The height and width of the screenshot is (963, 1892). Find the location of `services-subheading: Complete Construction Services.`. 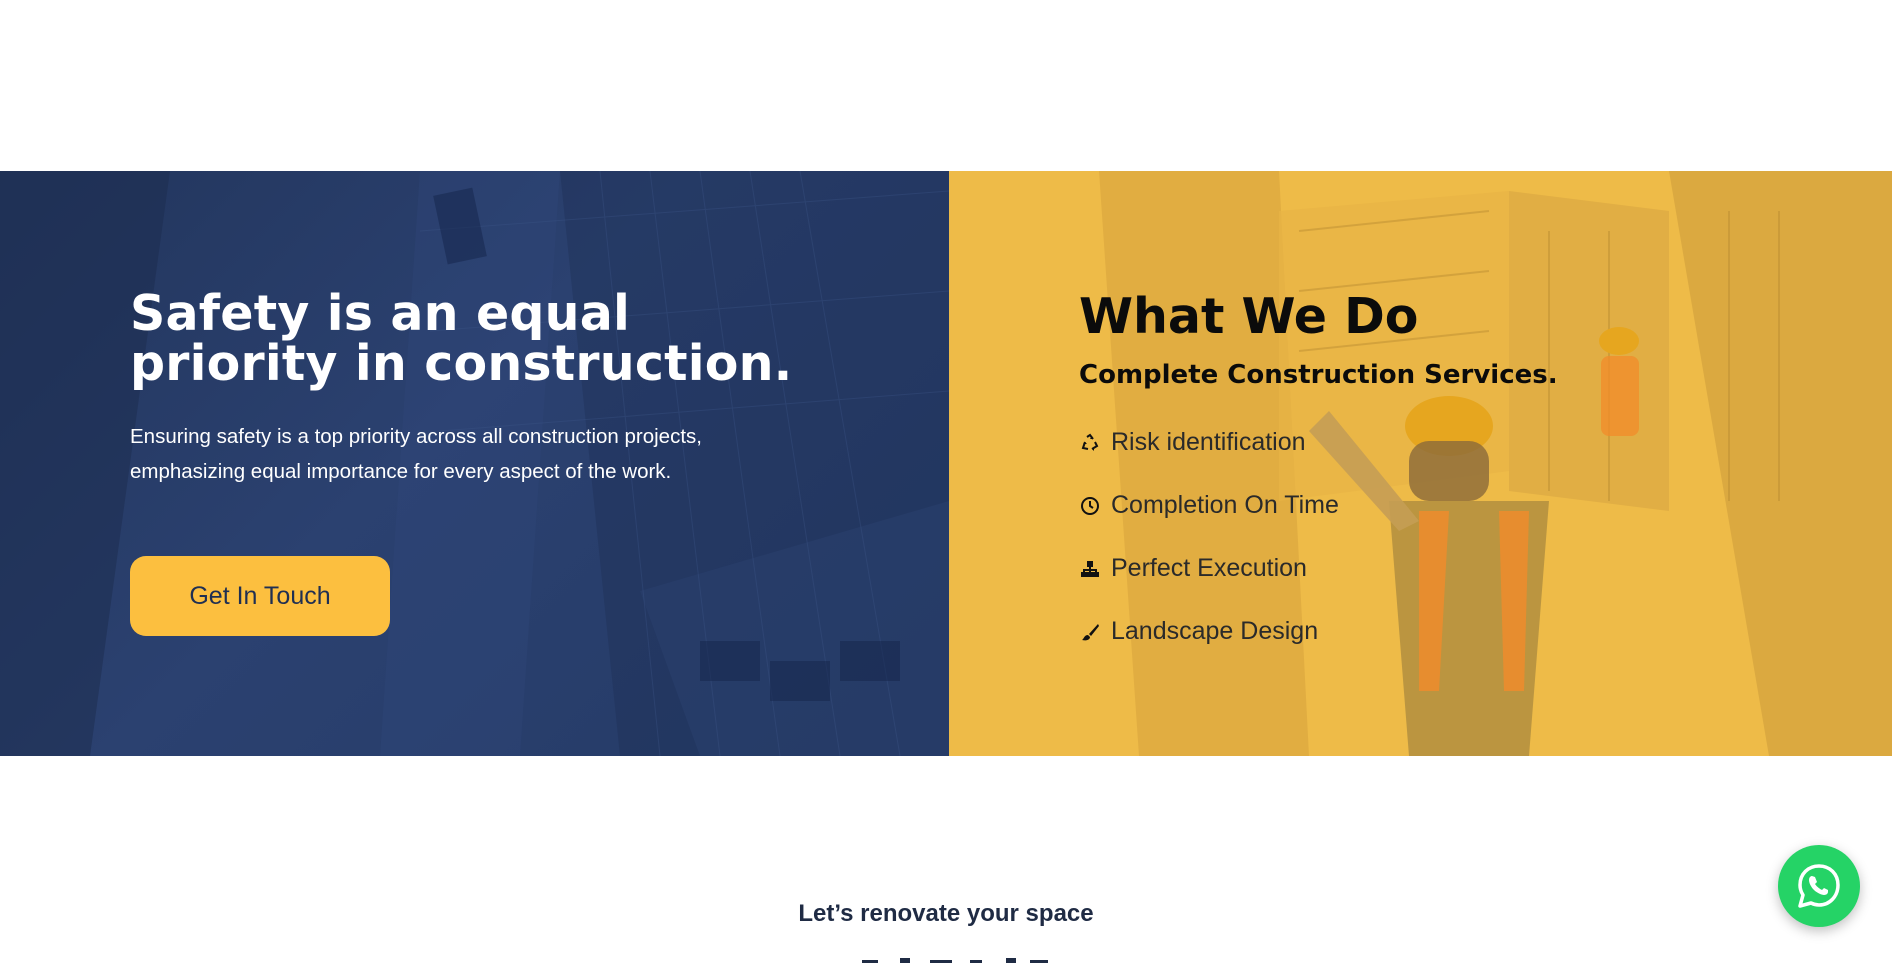

services-subheading: Complete Construction Services. is located at coordinates (1318, 375).